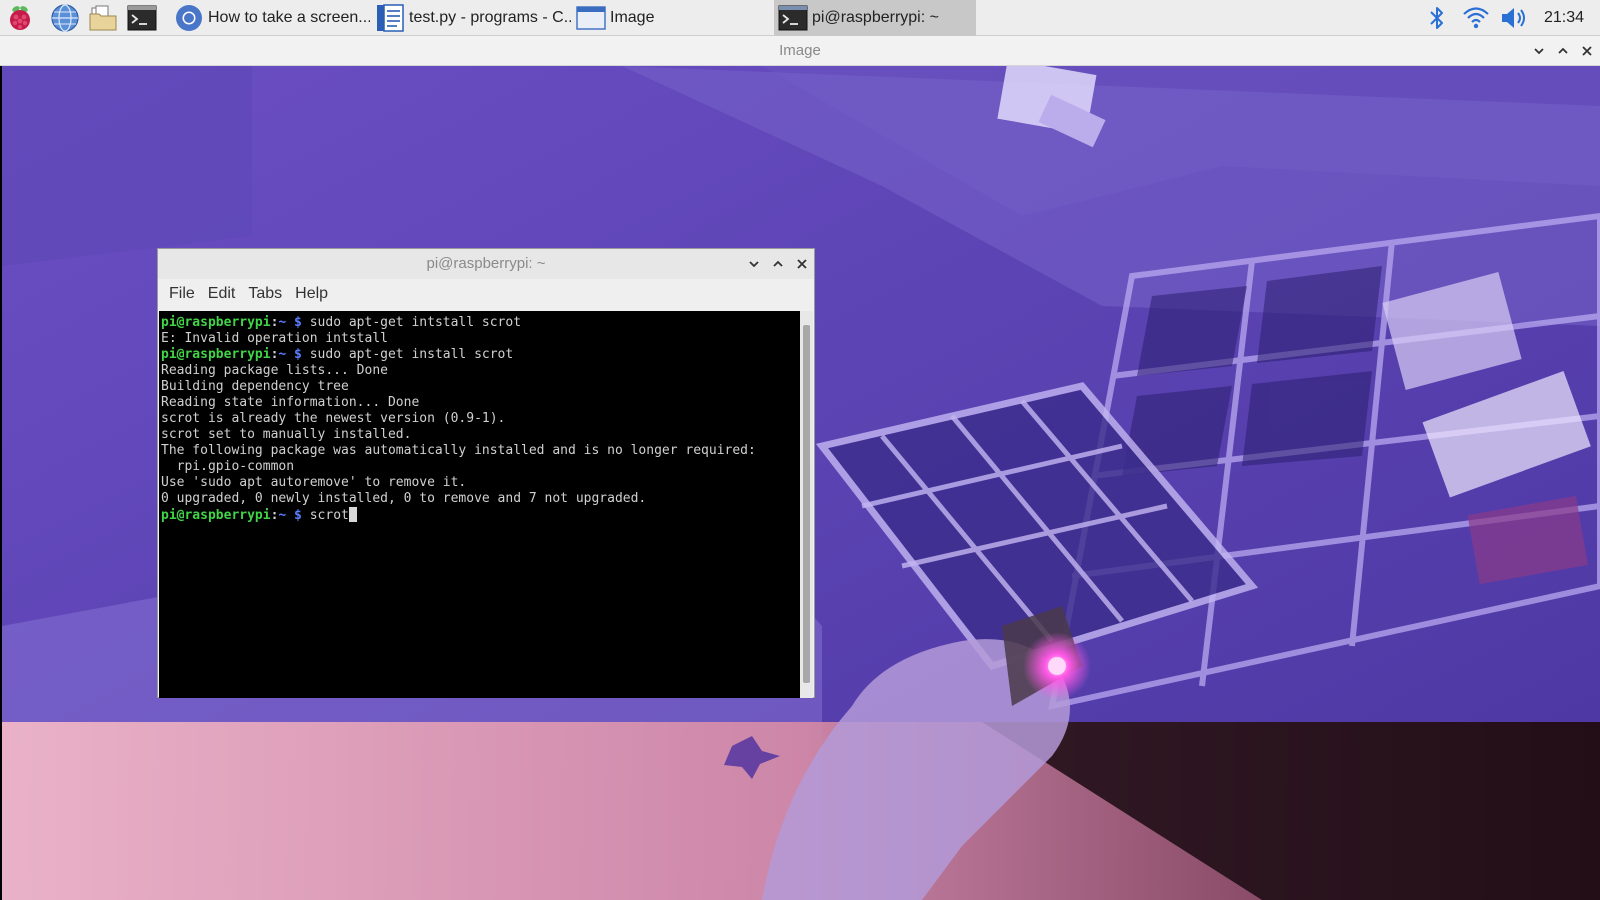 This screenshot has width=1600, height=900. What do you see at coordinates (486, 294) in the screenshot?
I see `terminal-menubar: File Edit Tabs Help` at bounding box center [486, 294].